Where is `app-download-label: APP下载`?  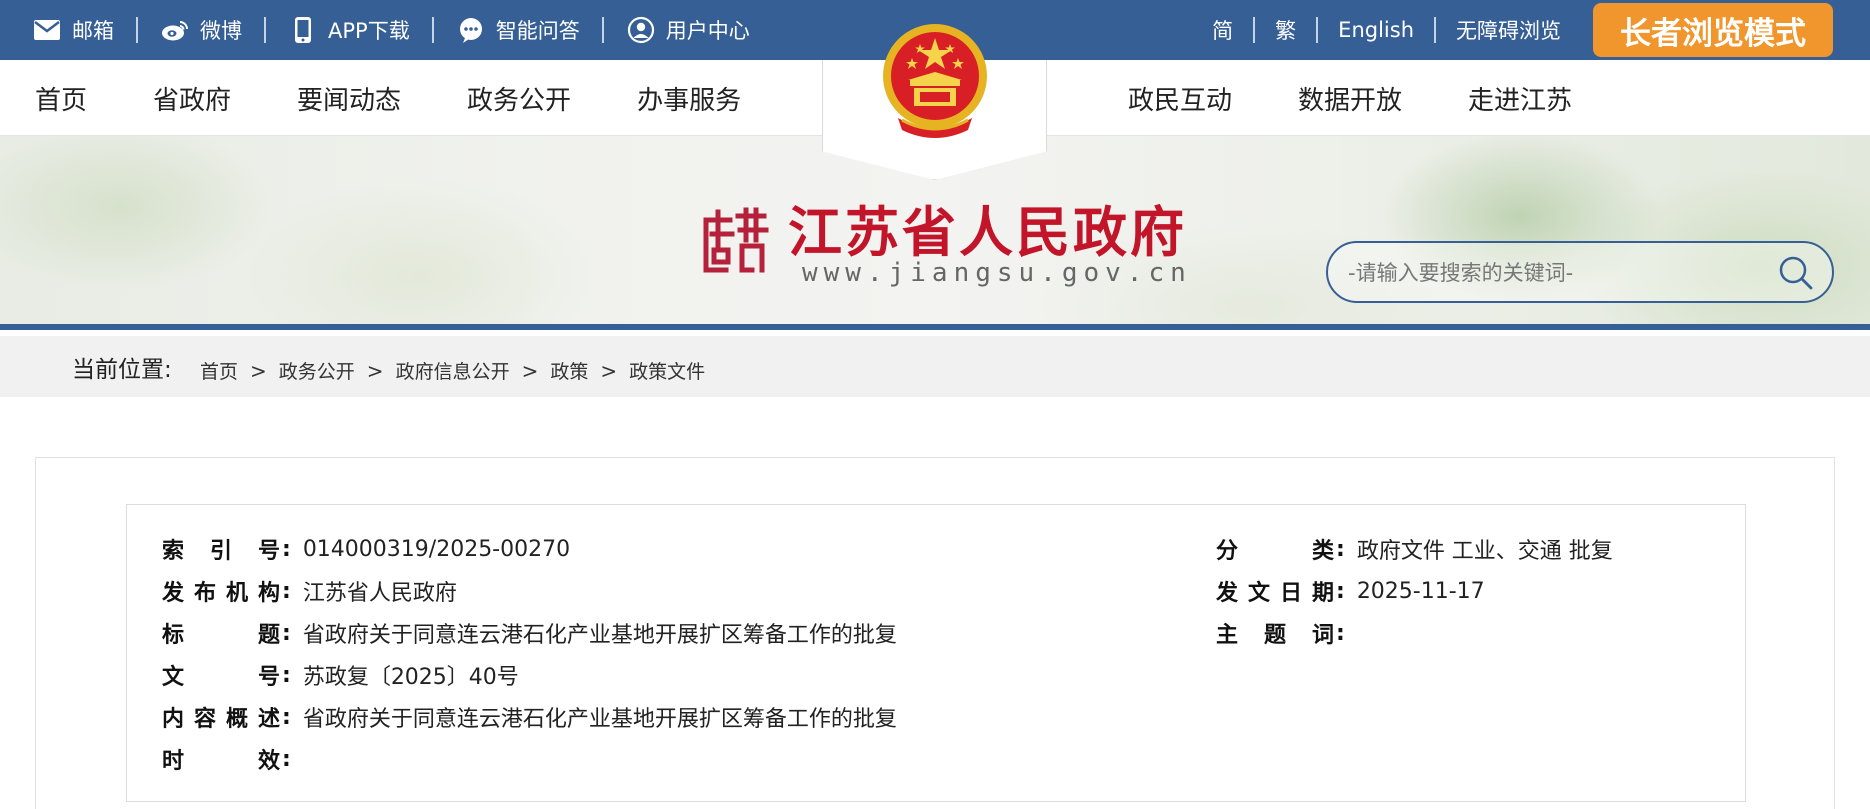
app-download-label: APP下载 is located at coordinates (369, 31).